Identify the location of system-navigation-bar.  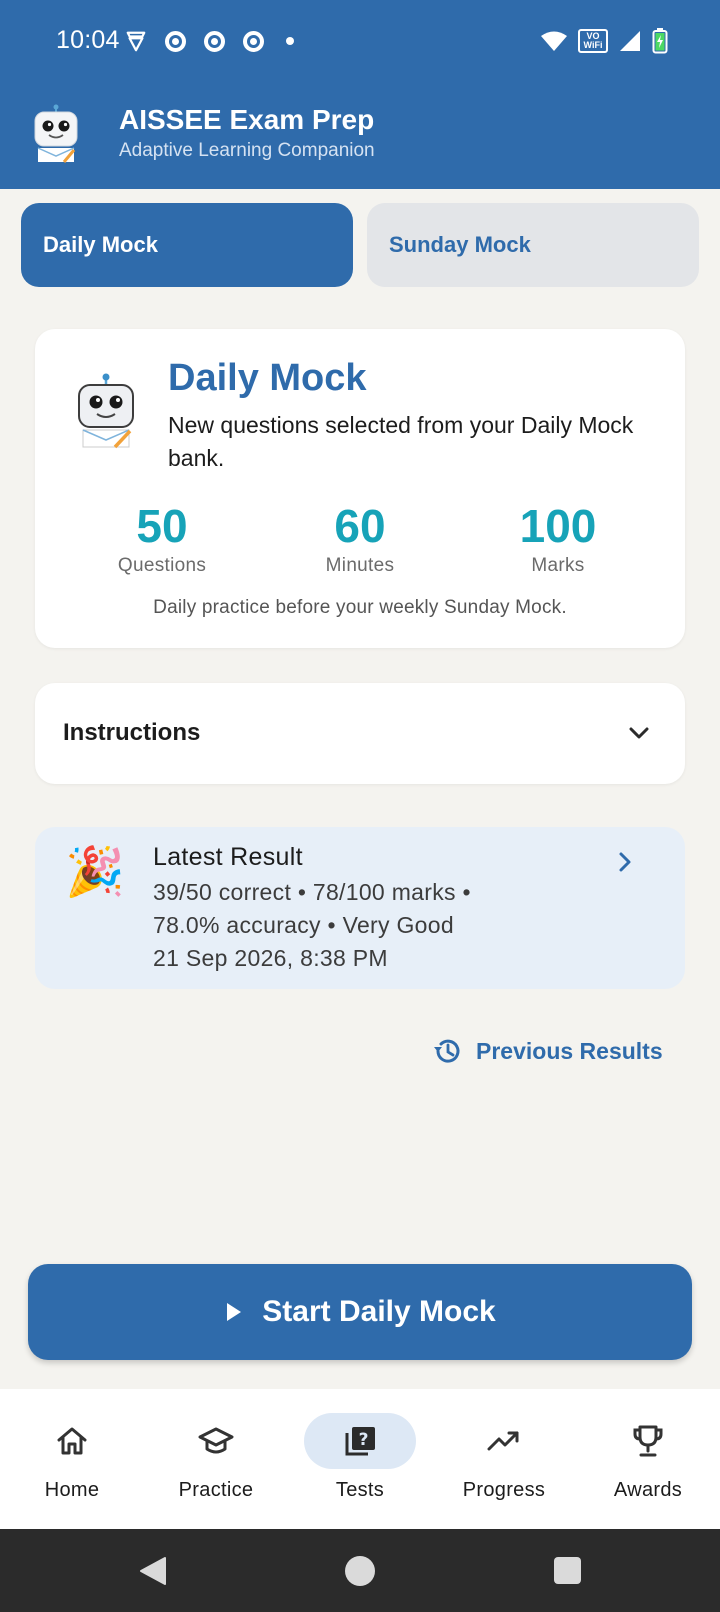
(360, 1570).